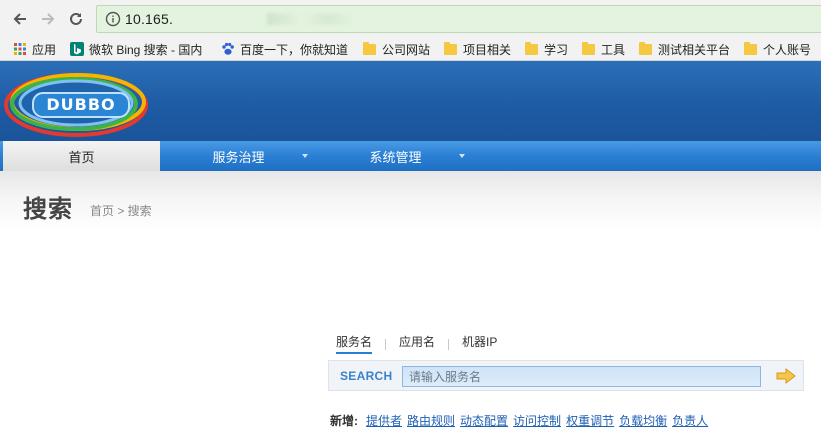 Image resolution: width=821 pixels, height=431 pixels. I want to click on bookmark-baidu: 百度一下，你就知道, so click(284, 49).